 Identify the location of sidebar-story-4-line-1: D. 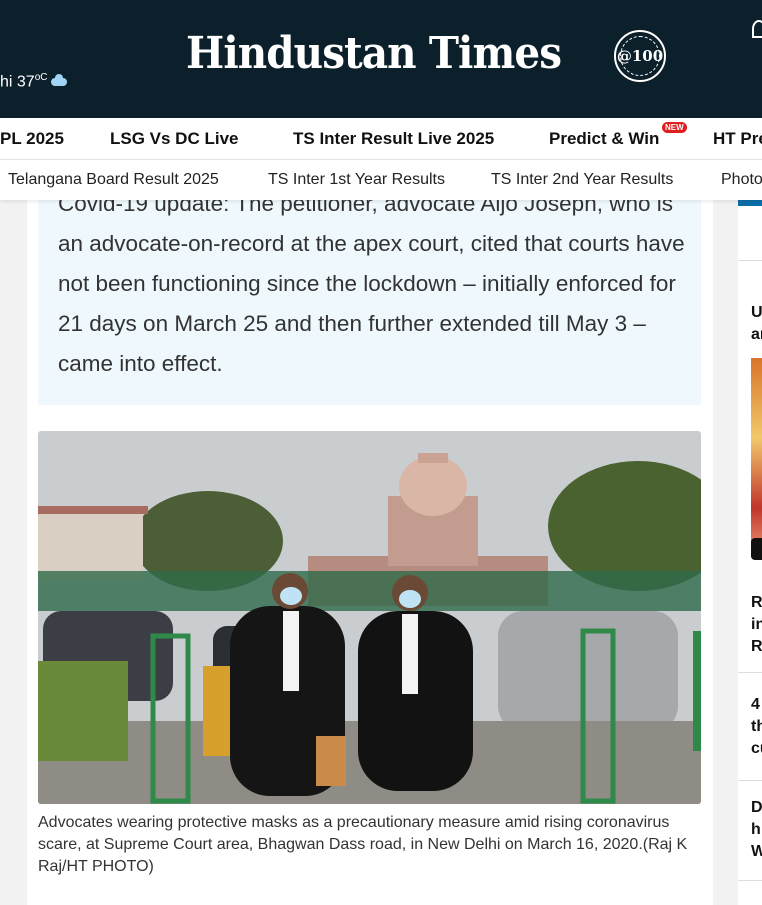
(756, 808).